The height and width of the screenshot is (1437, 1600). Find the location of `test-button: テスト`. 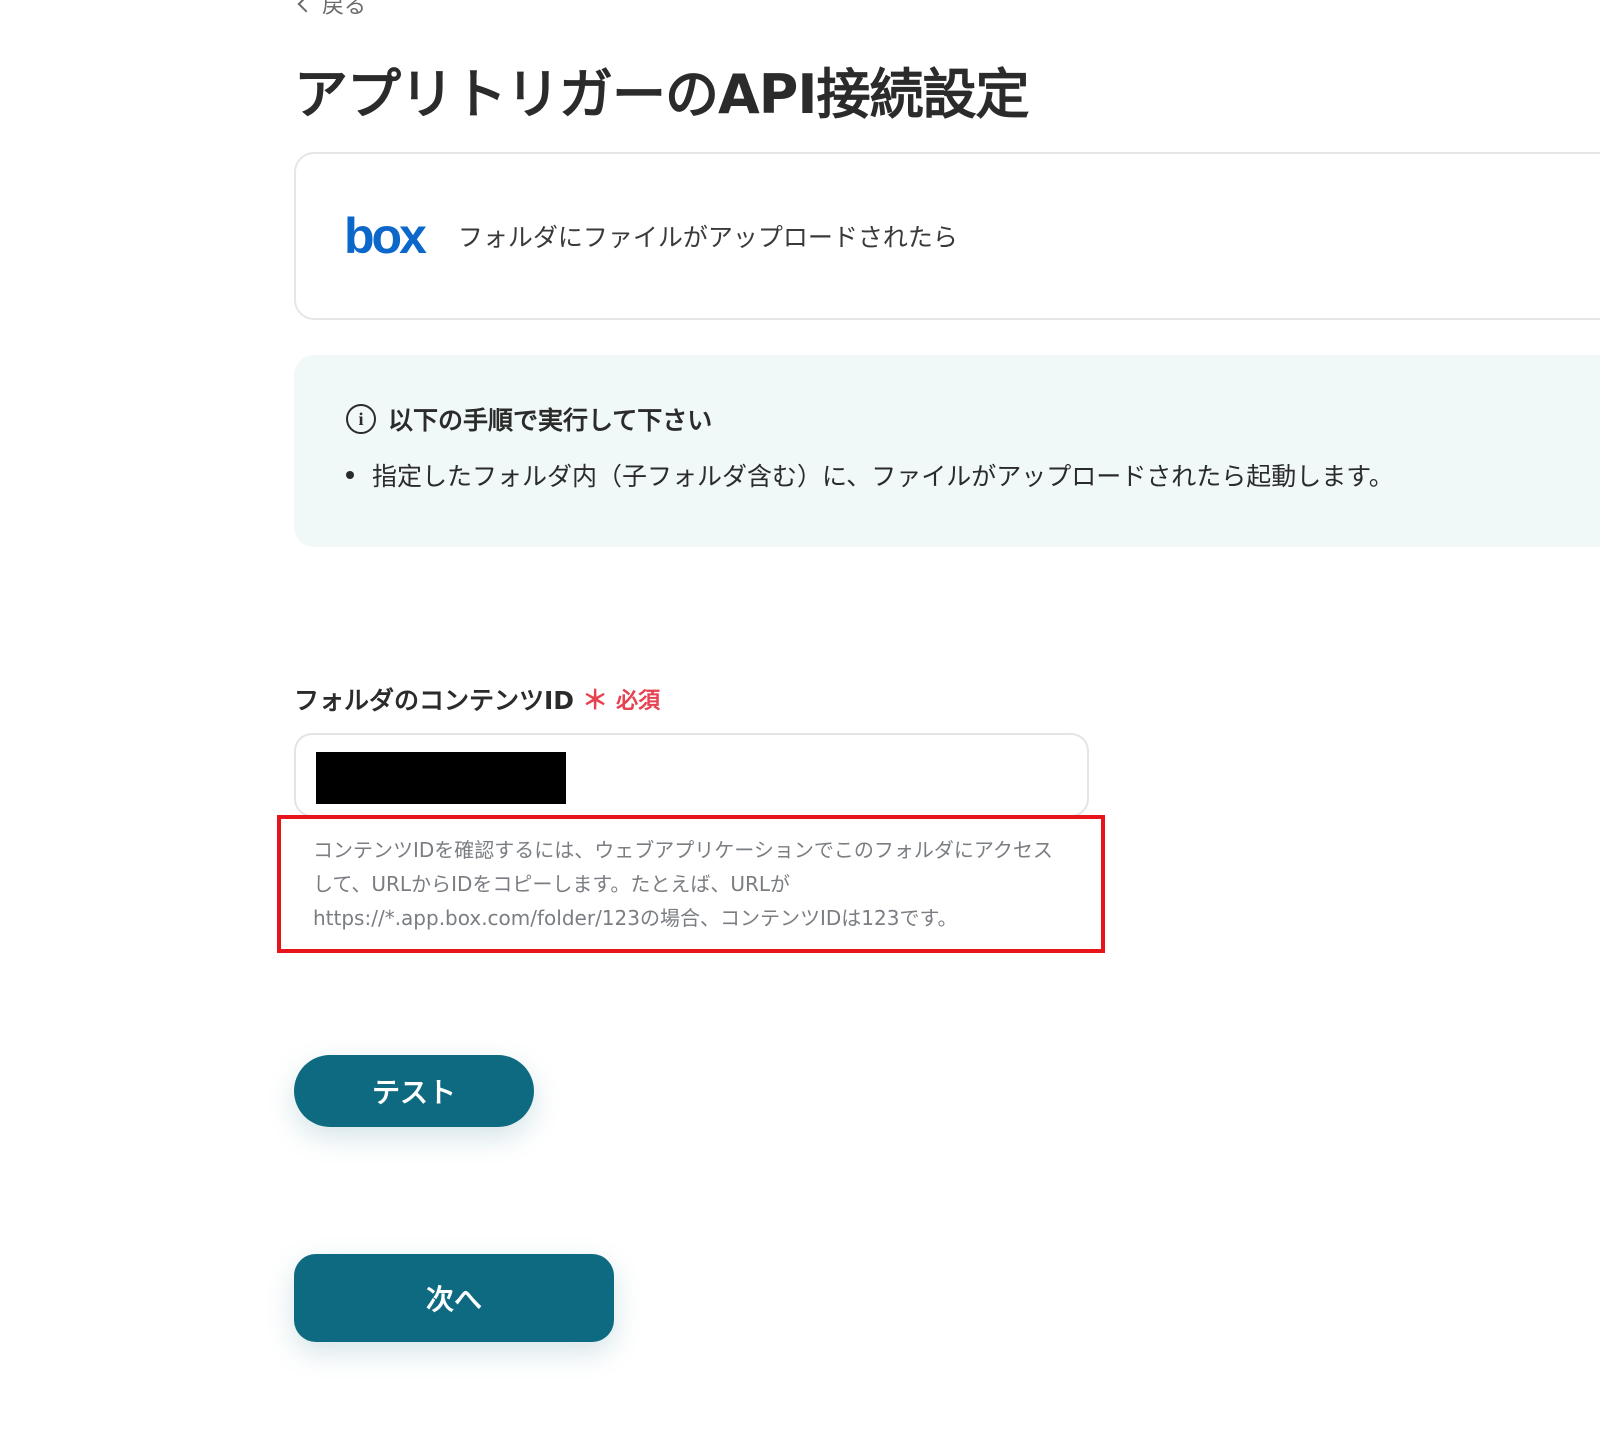

test-button: テスト is located at coordinates (414, 1091).